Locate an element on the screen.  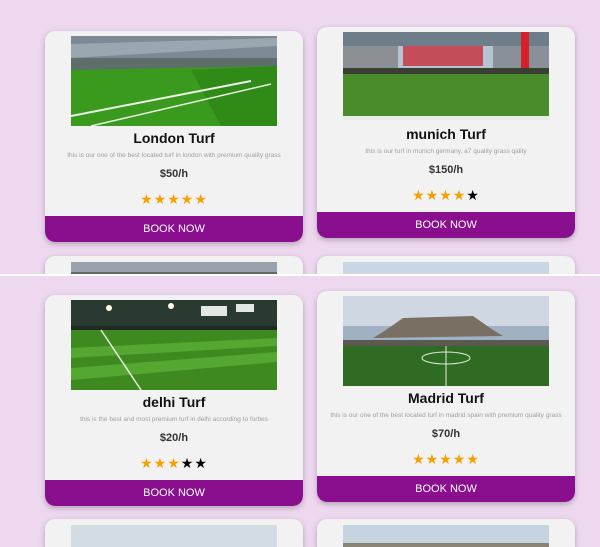
turf-image-munich is located at coordinates (446, 76).